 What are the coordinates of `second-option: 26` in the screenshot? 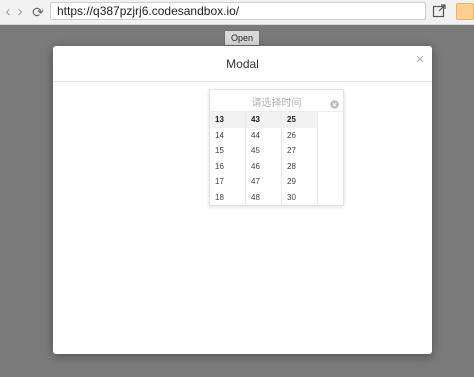 It's located at (299, 136).